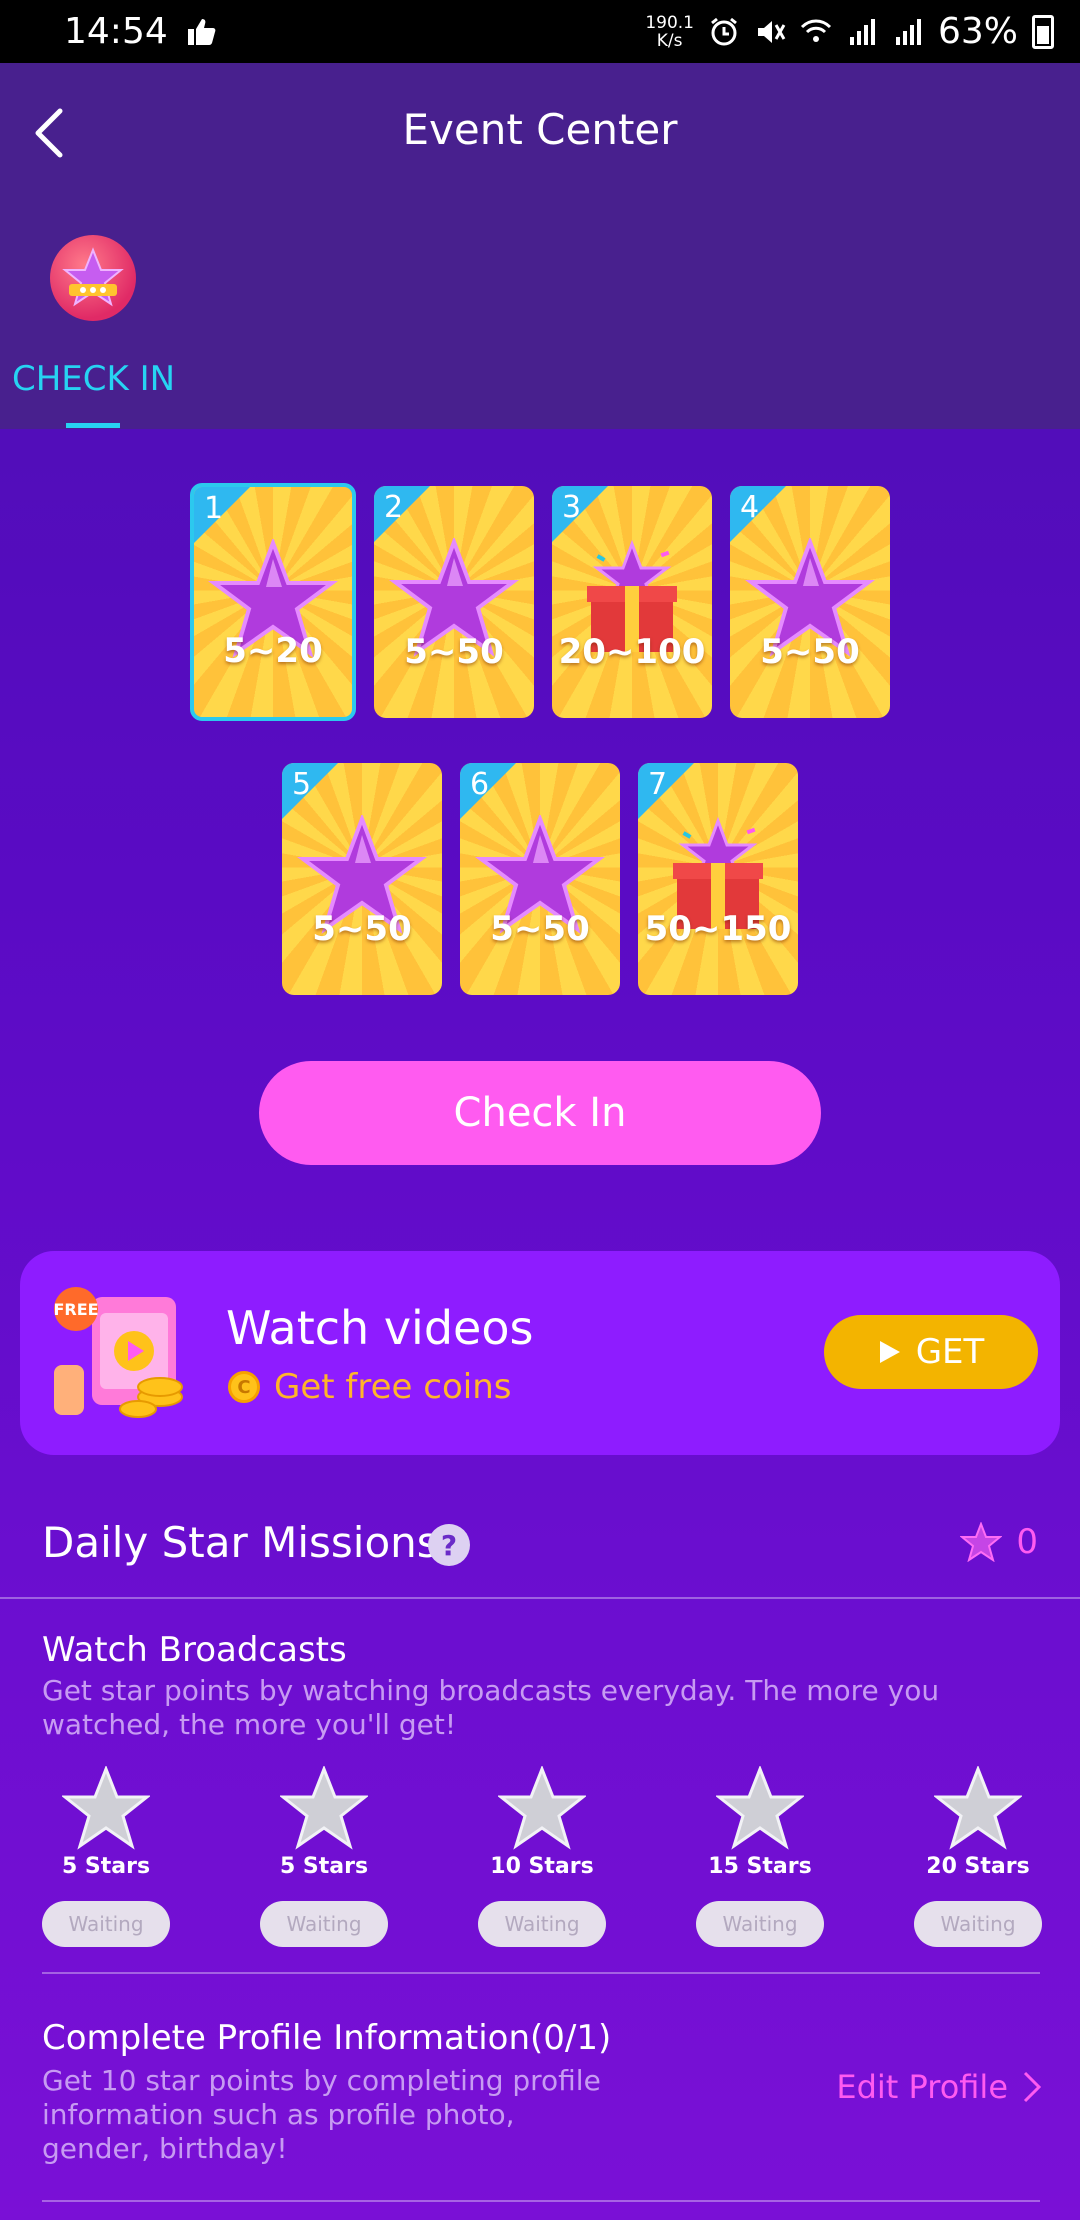  What do you see at coordinates (454, 602) in the screenshot?
I see `checkin-card-day-2: 2 5~50` at bounding box center [454, 602].